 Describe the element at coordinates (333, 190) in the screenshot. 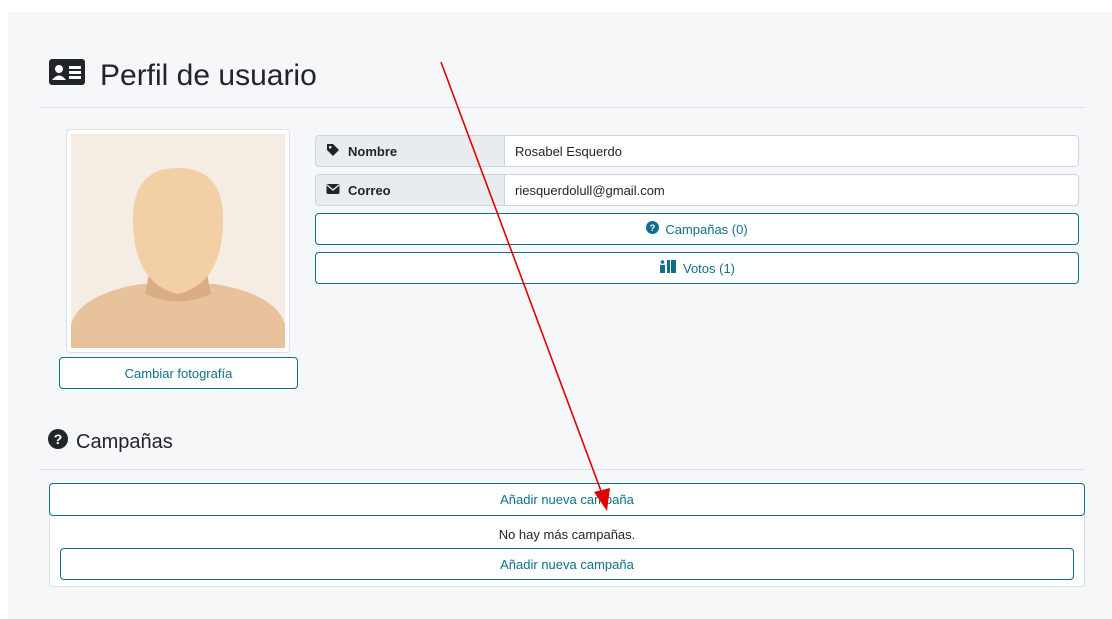

I see `envelope-icon` at that location.